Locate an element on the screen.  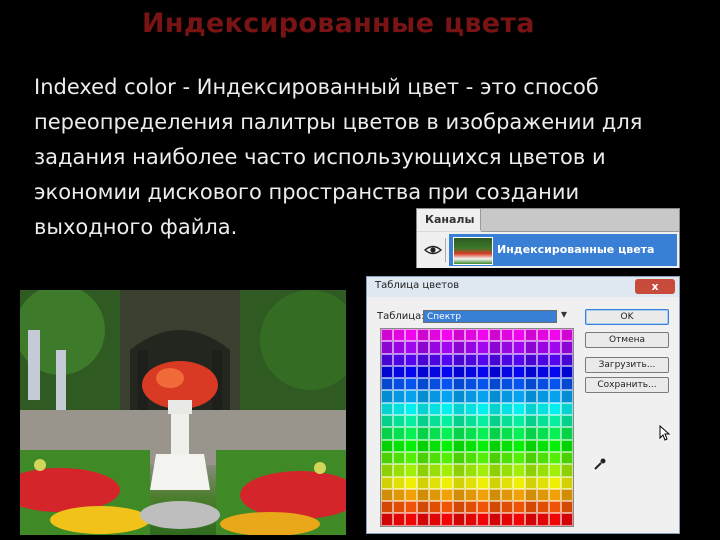
close-button: x is located at coordinates (655, 286).